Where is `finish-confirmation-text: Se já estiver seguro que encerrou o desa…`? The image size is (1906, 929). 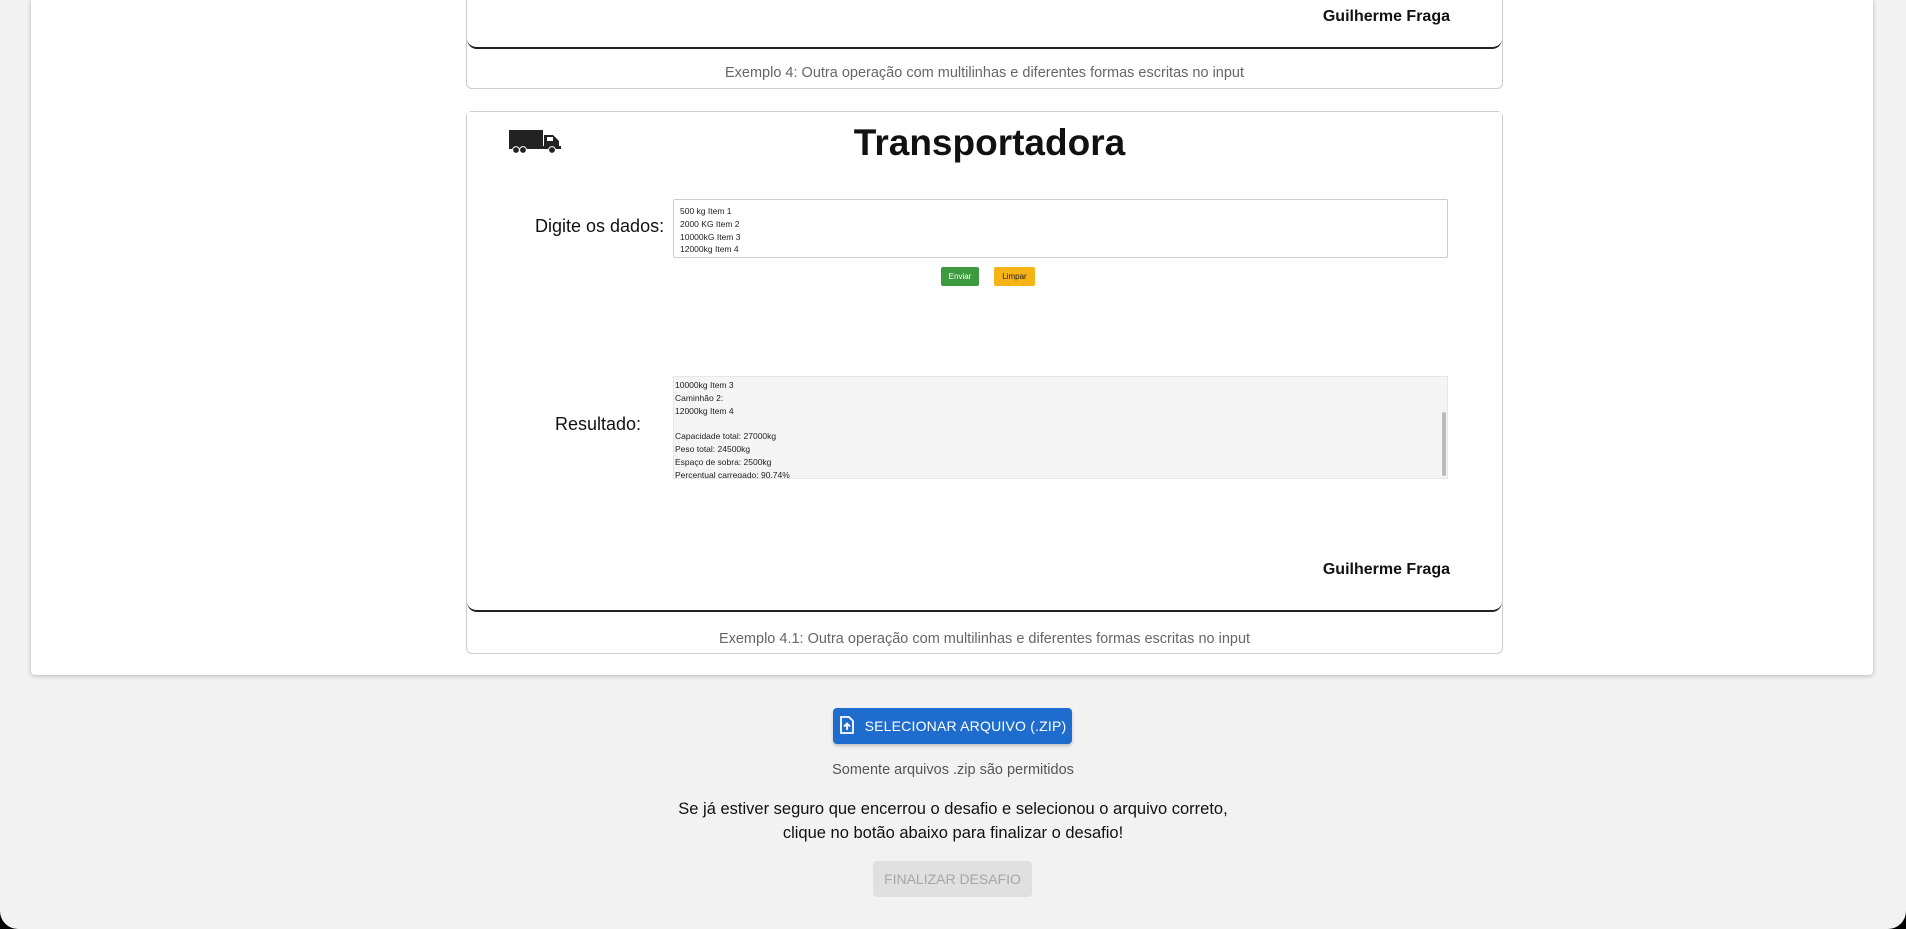
finish-confirmation-text: Se já estiver seguro que encerrou o desa… is located at coordinates (953, 821).